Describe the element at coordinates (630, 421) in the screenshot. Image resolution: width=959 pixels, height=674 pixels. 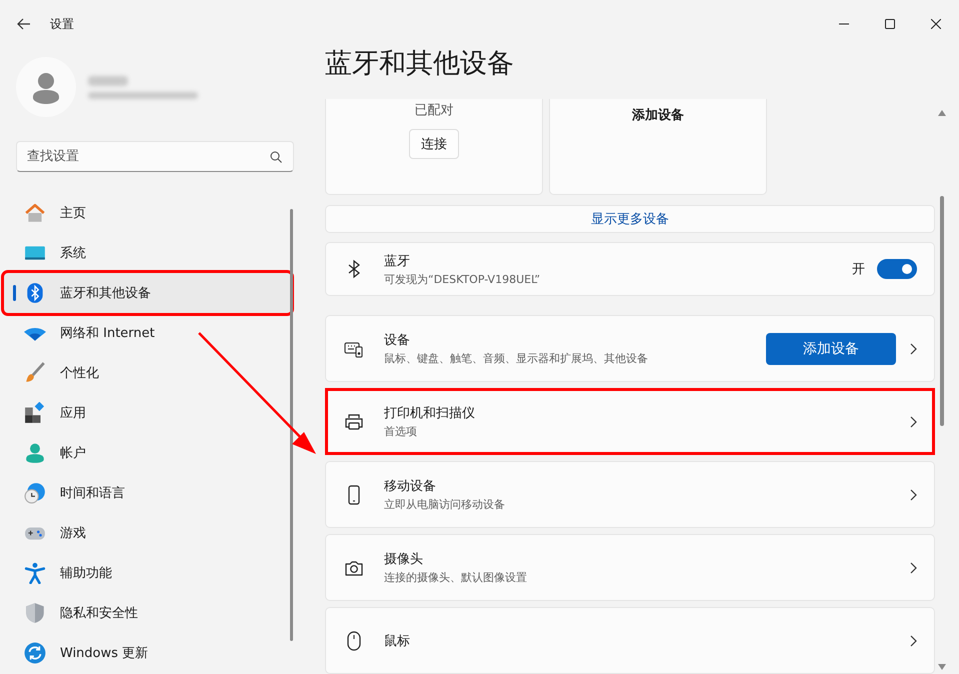
I see `settings-row: 打印机和扫描仪 首选项` at that location.